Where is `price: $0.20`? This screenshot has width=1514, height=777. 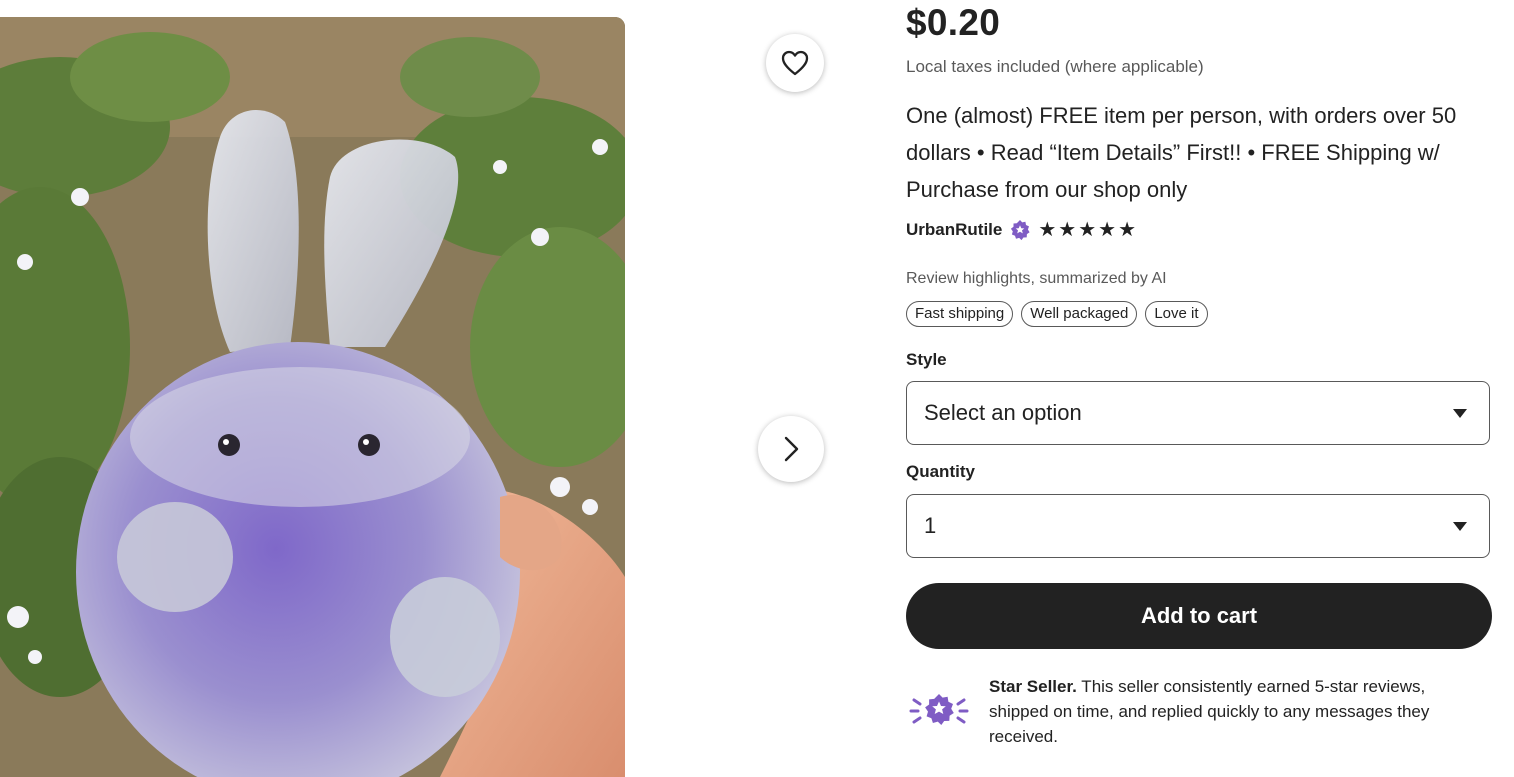 price: $0.20 is located at coordinates (953, 22).